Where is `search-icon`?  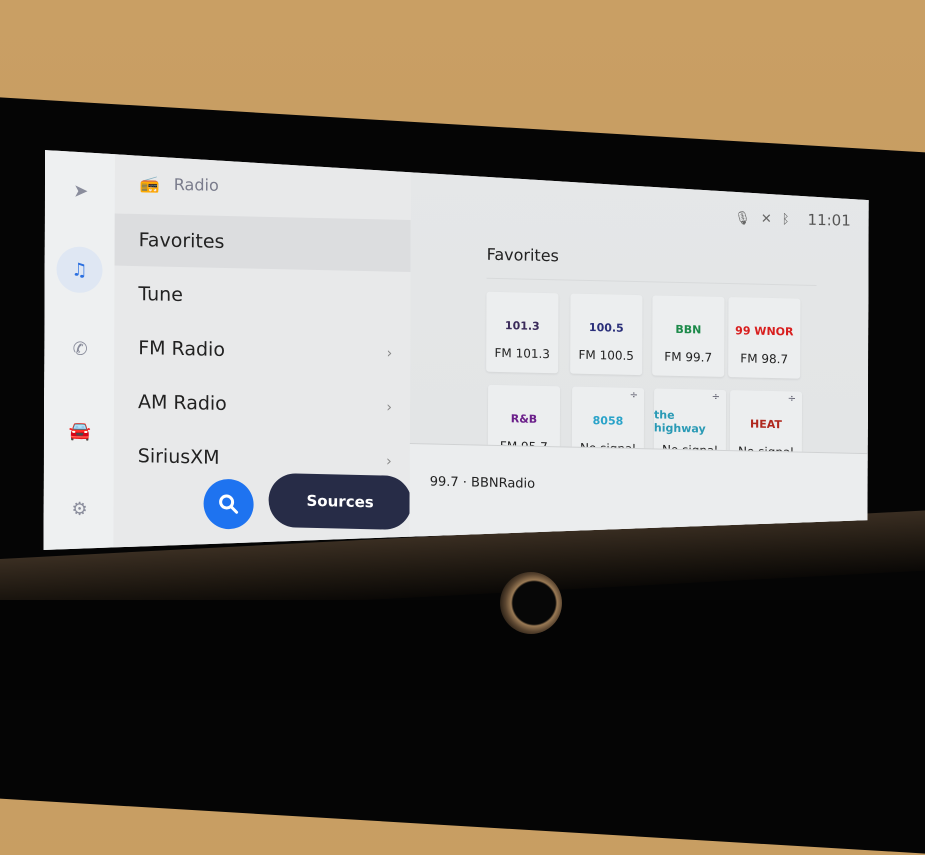 search-icon is located at coordinates (229, 504).